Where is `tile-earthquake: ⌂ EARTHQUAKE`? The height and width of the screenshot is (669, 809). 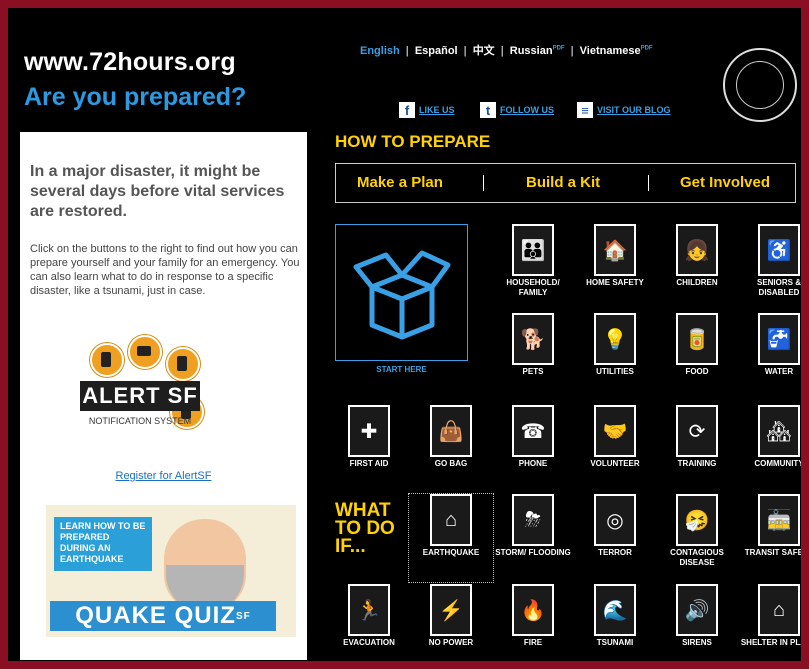
tile-earthquake: ⌂ EARTHQUAKE is located at coordinates (451, 538).